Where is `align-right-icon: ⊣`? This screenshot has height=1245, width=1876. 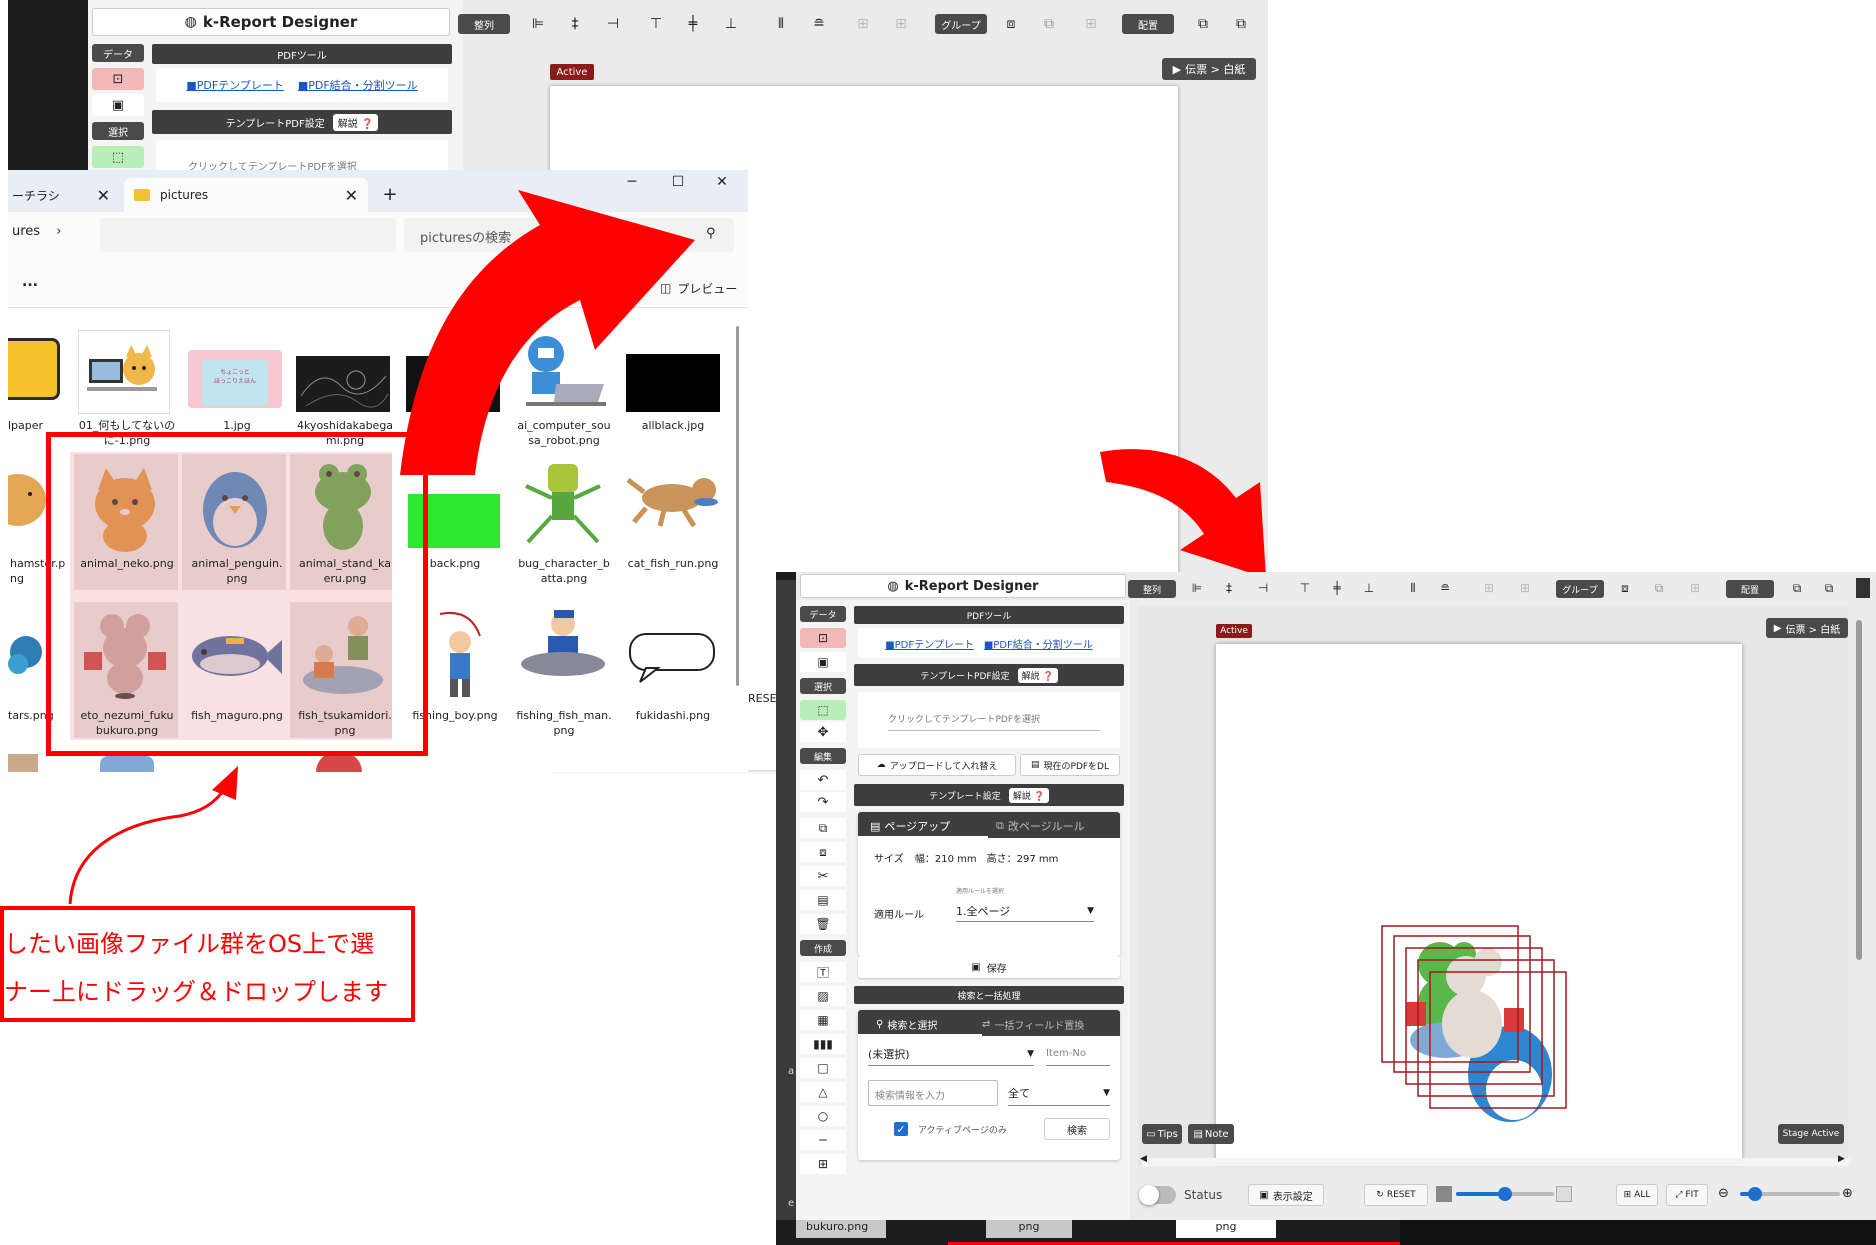
align-right-icon: ⊣ is located at coordinates (613, 24).